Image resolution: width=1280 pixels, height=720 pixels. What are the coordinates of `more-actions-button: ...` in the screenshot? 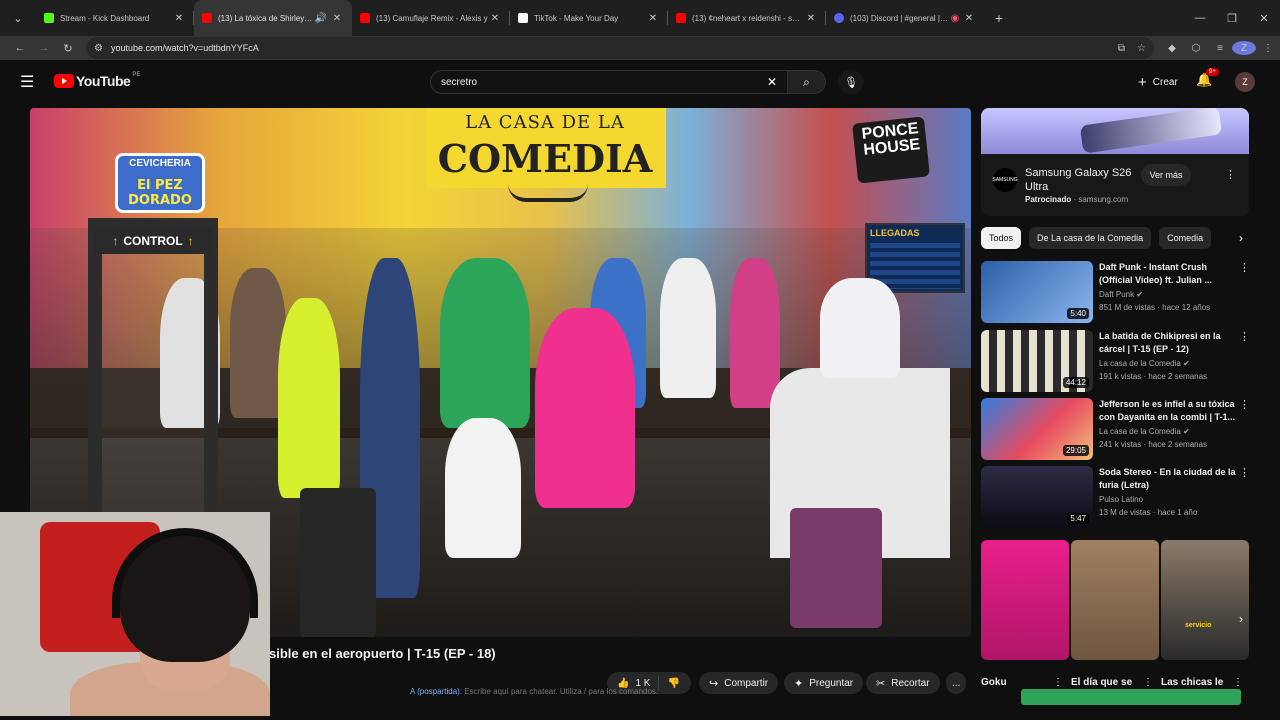 It's located at (956, 683).